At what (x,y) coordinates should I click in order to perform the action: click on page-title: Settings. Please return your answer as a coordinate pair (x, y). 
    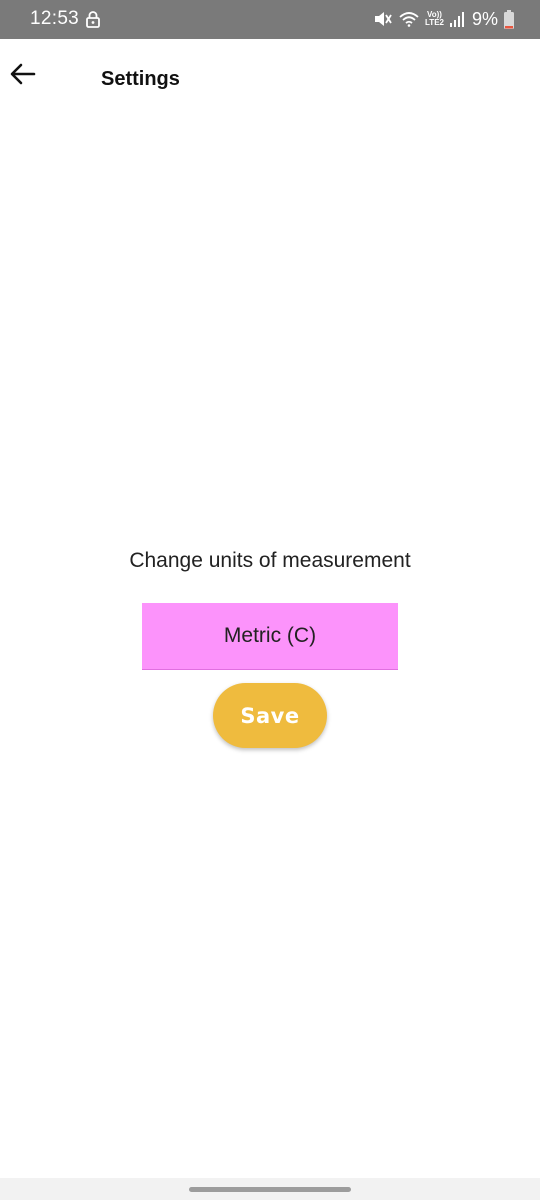
    Looking at the image, I should click on (140, 79).